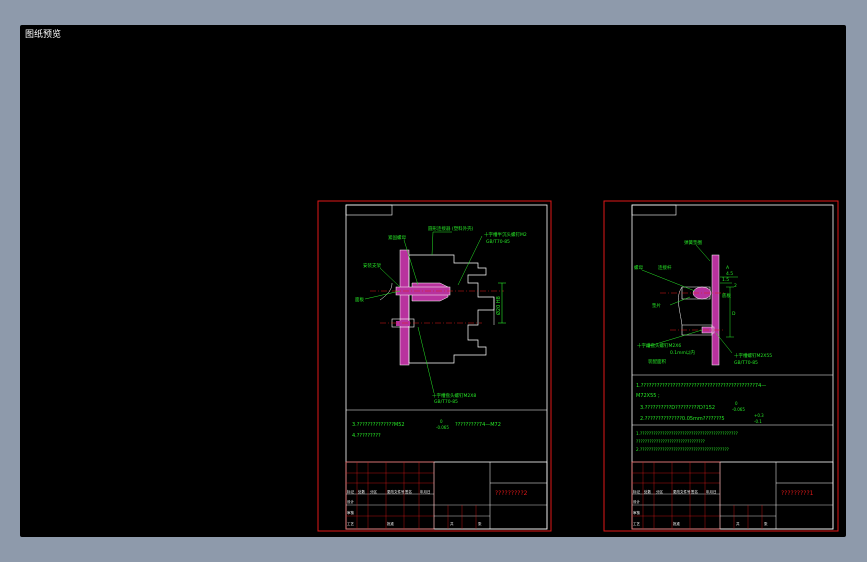 This screenshot has width=867, height=562. Describe the element at coordinates (374, 491) in the screenshot. I see `sheet-a-table-cell: 分区` at that location.